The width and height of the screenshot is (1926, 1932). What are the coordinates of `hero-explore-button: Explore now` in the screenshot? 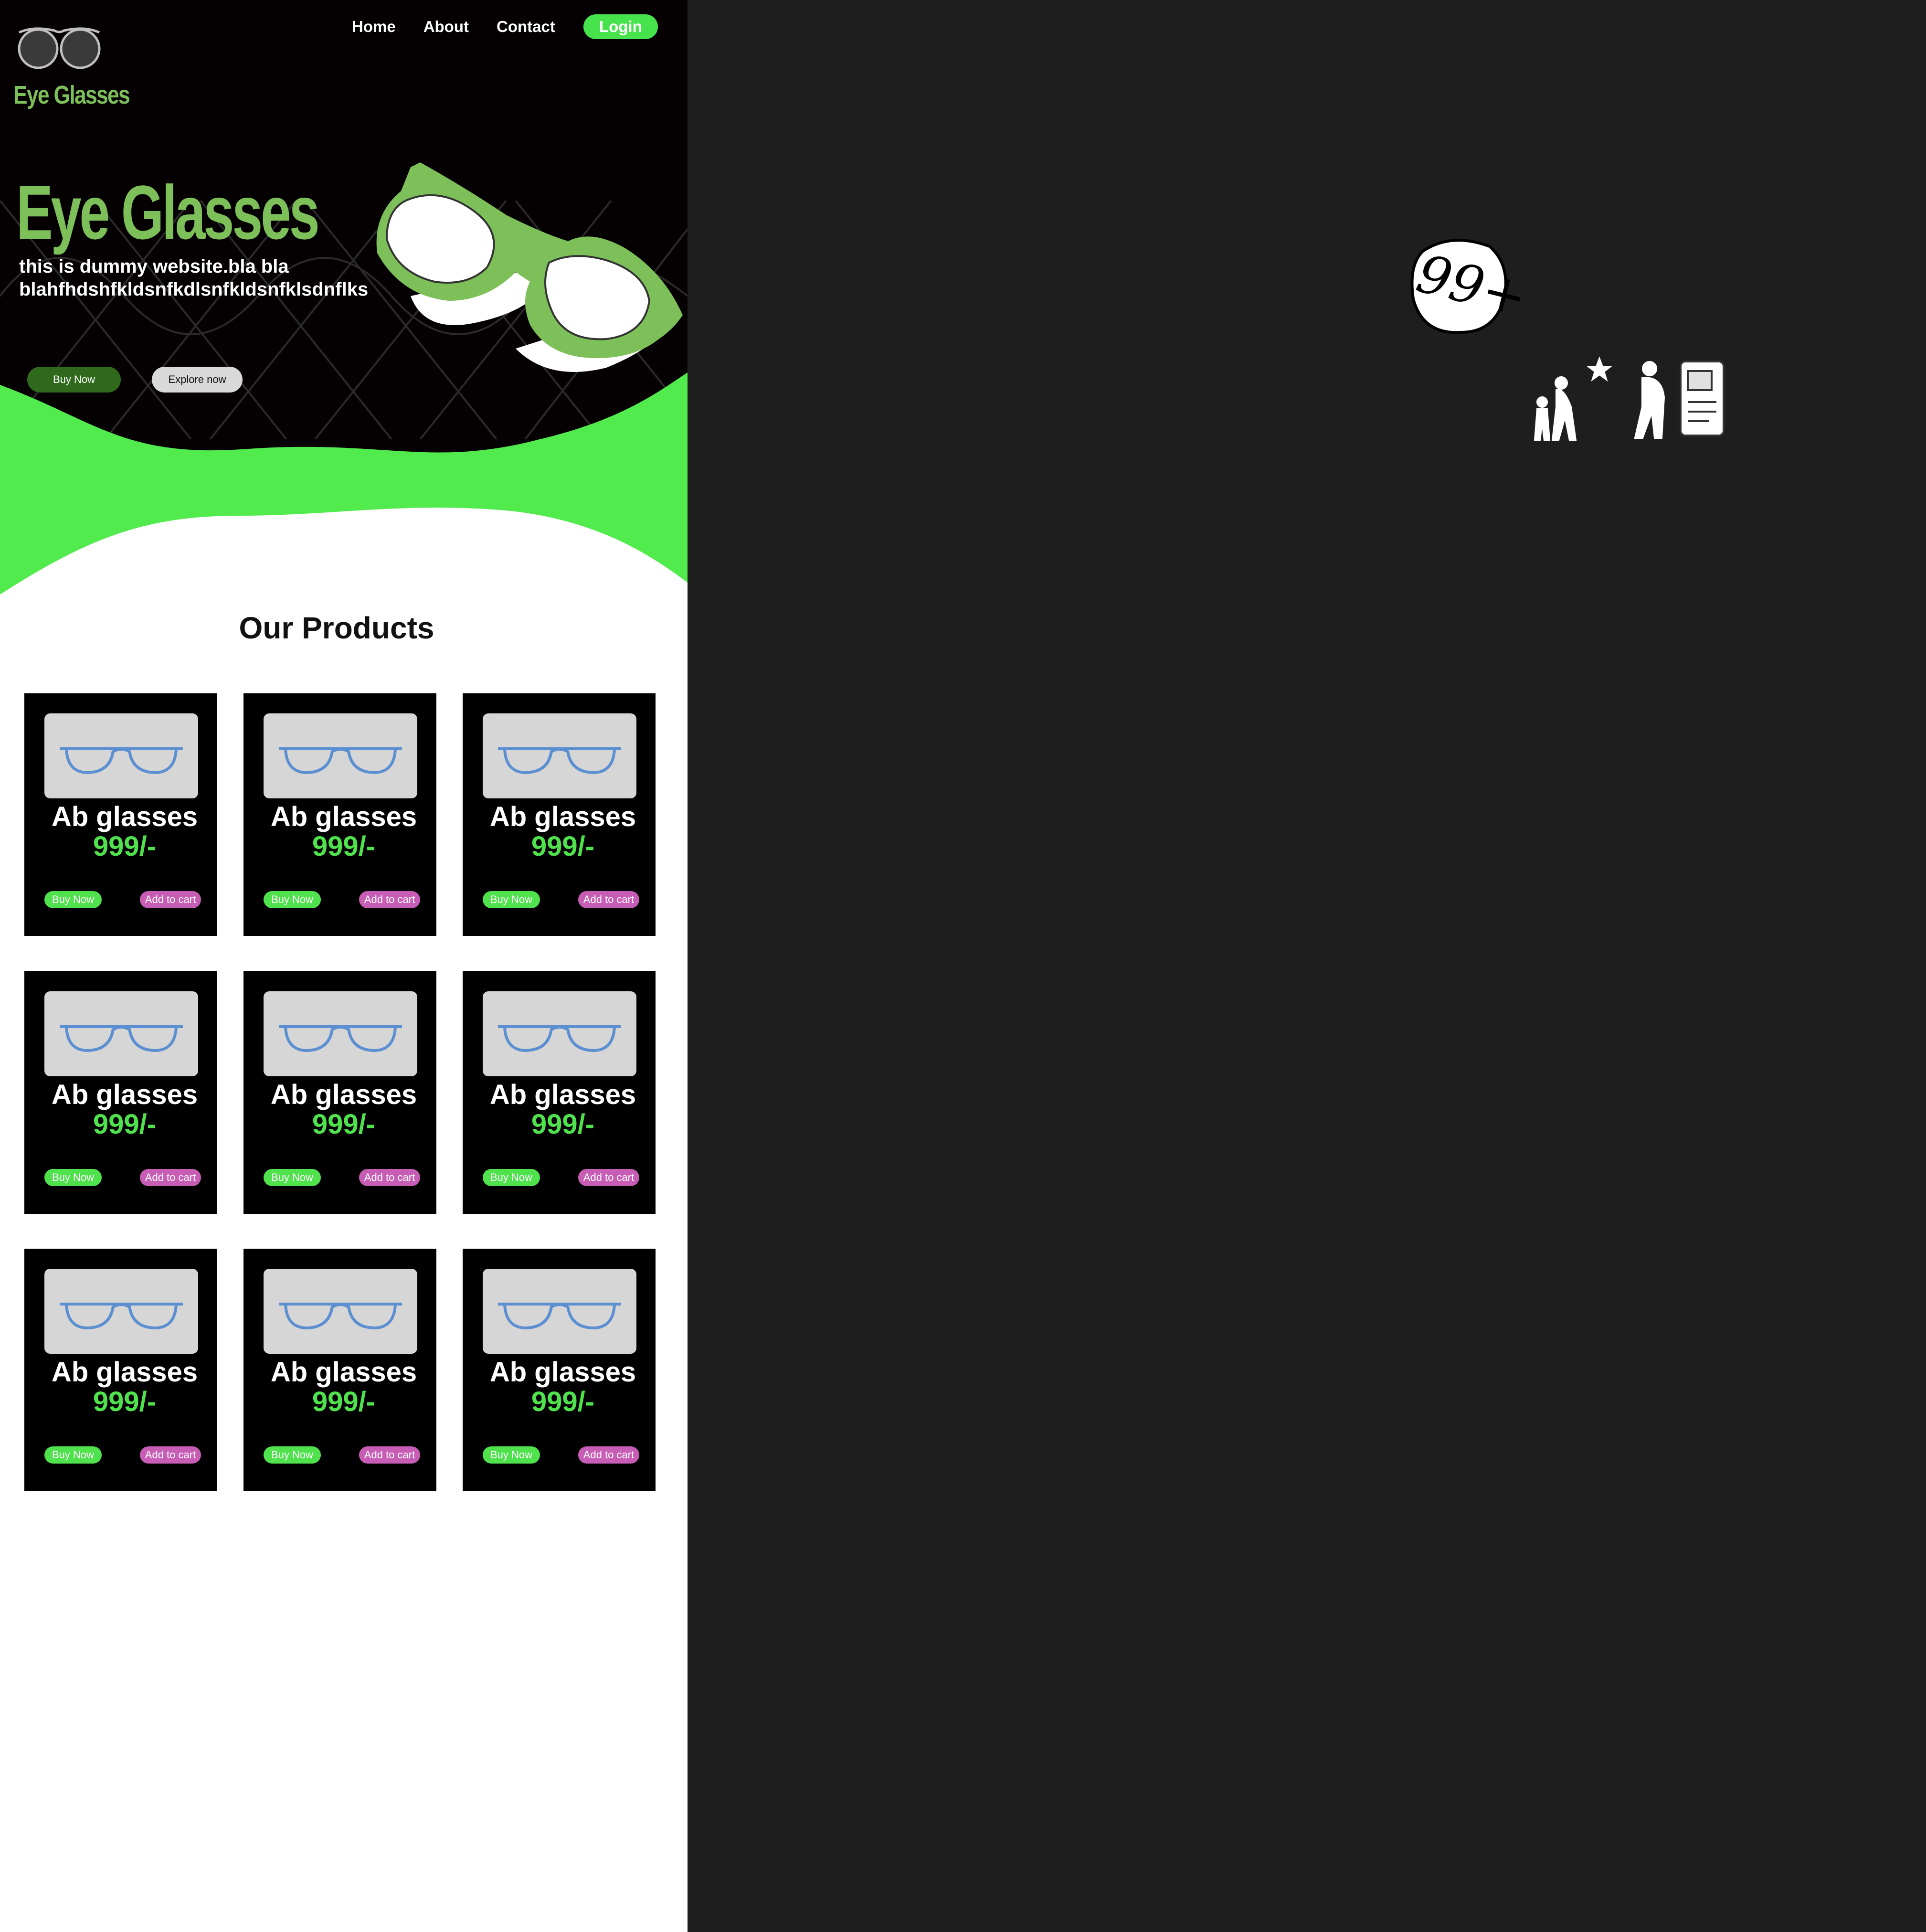 It's located at (197, 380).